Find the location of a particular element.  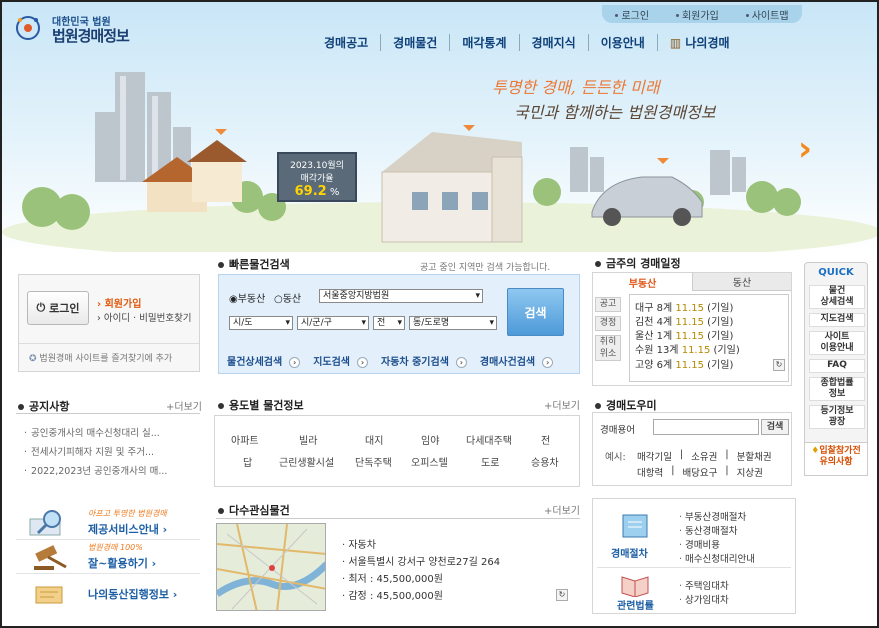

term-label: 경매용어 is located at coordinates (617, 430).